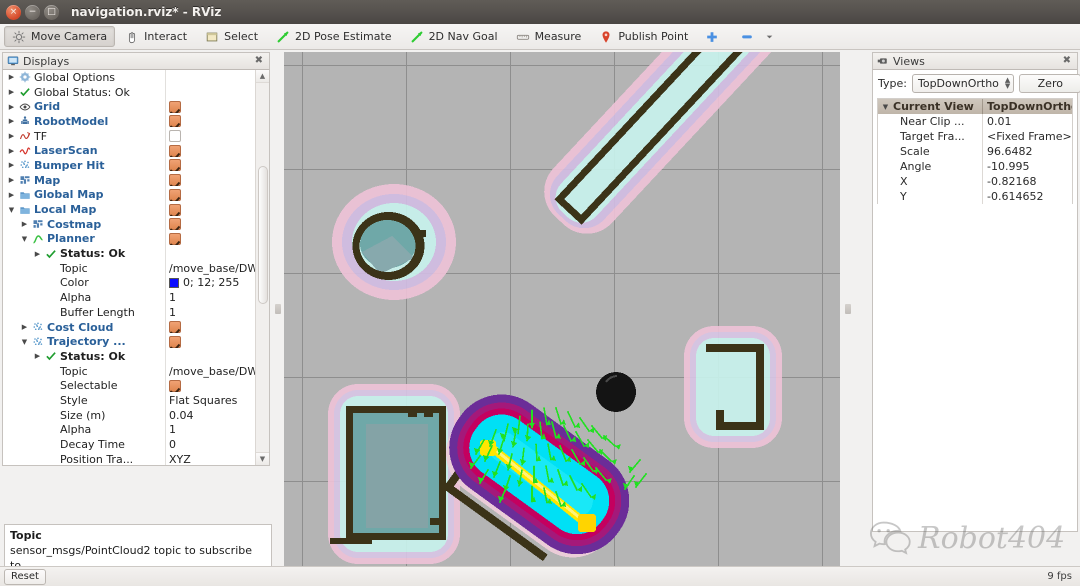  What do you see at coordinates (975, 121) in the screenshot?
I see `views-table-row: Near Clip ... 0.01` at bounding box center [975, 121].